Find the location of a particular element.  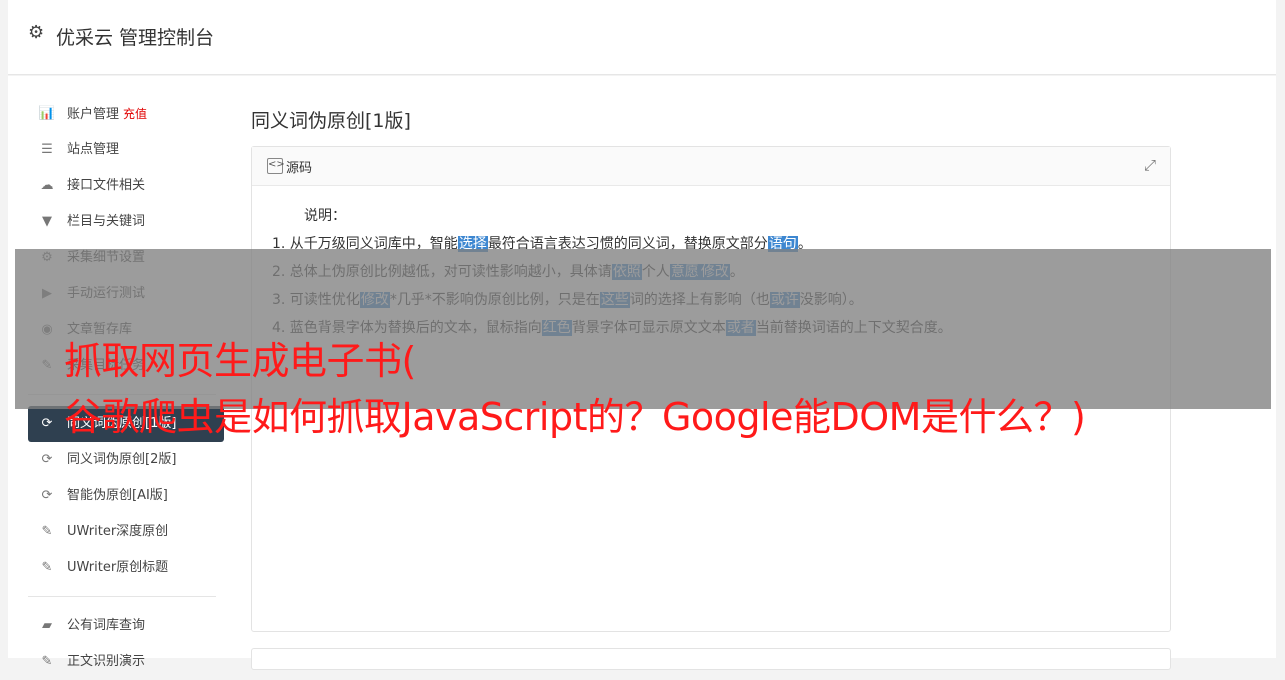

secondary-card is located at coordinates (711, 659).